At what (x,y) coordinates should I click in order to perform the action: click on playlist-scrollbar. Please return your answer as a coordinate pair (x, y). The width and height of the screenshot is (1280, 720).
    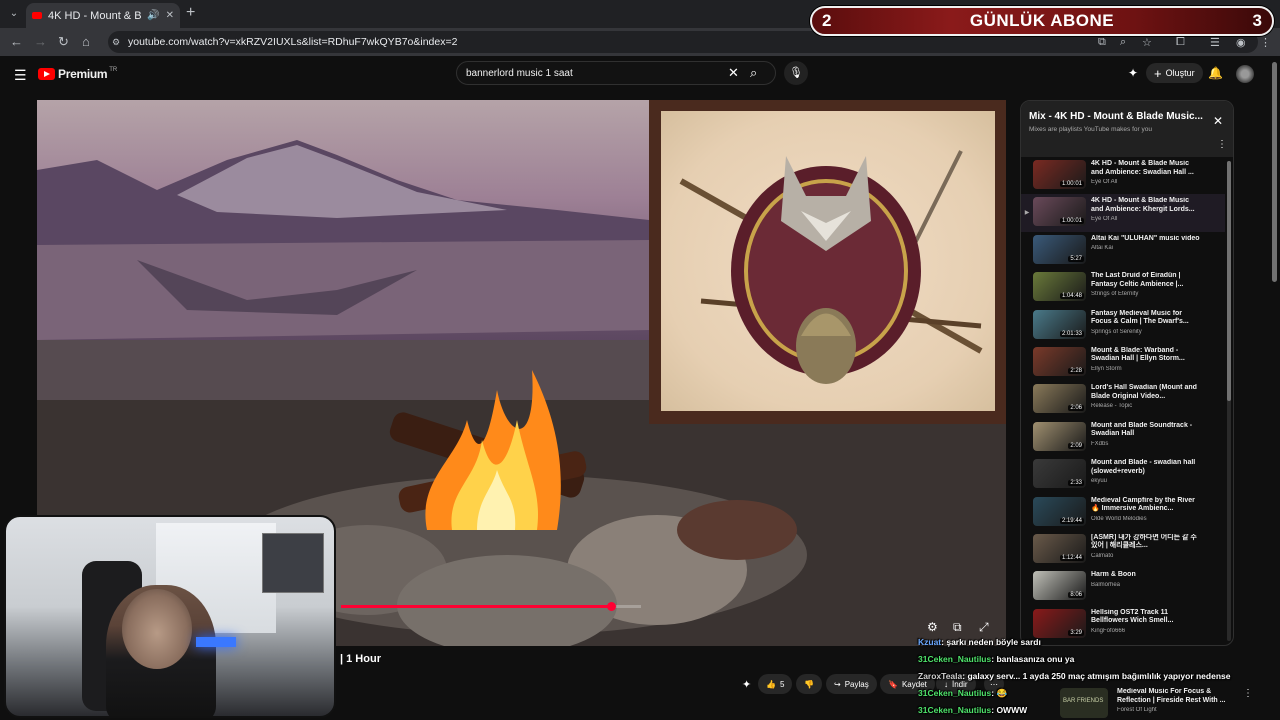
    Looking at the image, I should click on (1229, 401).